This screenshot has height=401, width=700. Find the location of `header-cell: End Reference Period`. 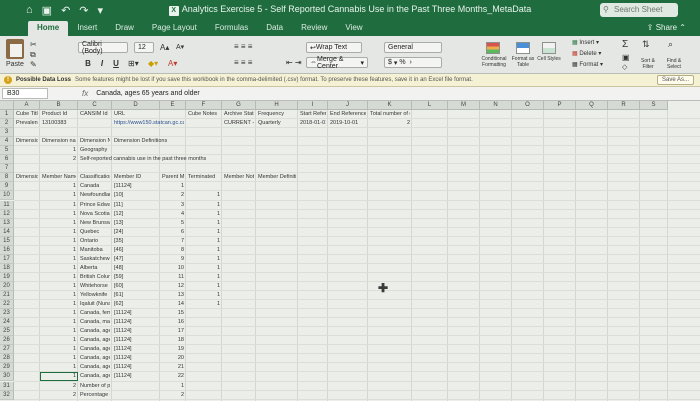

header-cell: End Reference Period is located at coordinates (348, 114).